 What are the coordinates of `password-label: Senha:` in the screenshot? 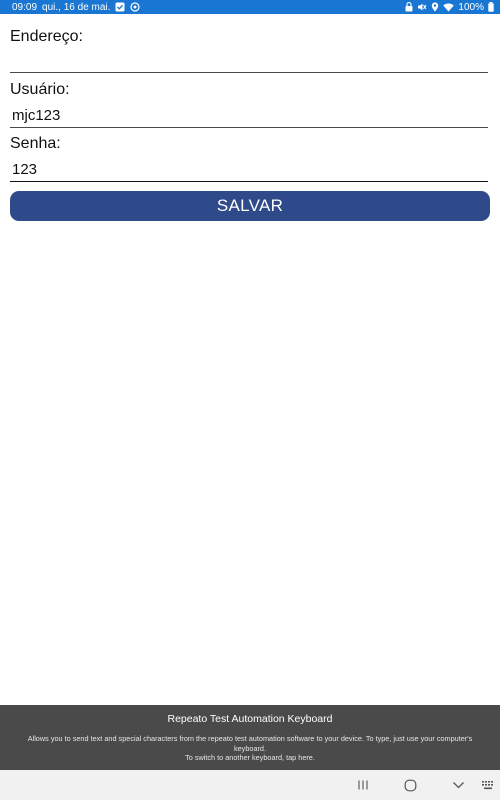 It's located at (35, 143).